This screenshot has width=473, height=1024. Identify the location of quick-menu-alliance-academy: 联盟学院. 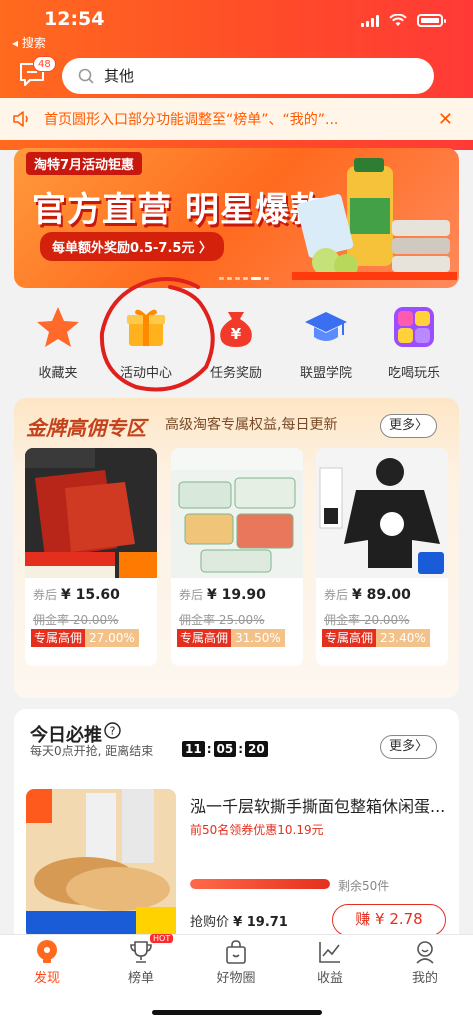
(326, 340).